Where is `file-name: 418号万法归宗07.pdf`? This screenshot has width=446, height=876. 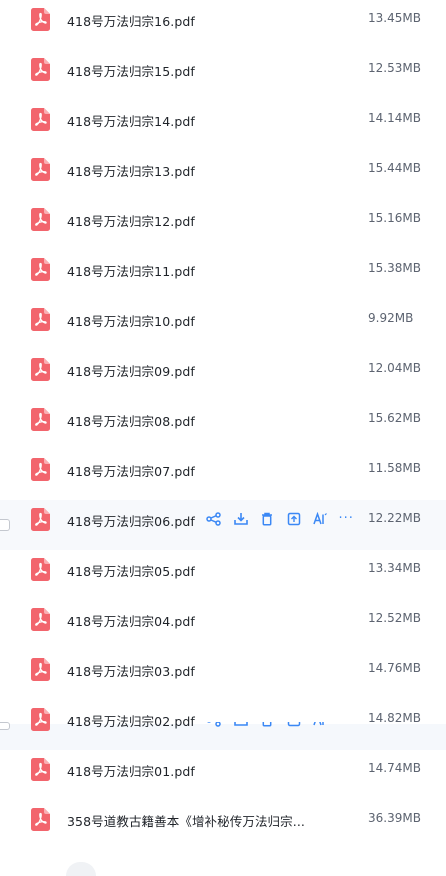
file-name: 418号万法归宗07.pdf is located at coordinates (131, 470).